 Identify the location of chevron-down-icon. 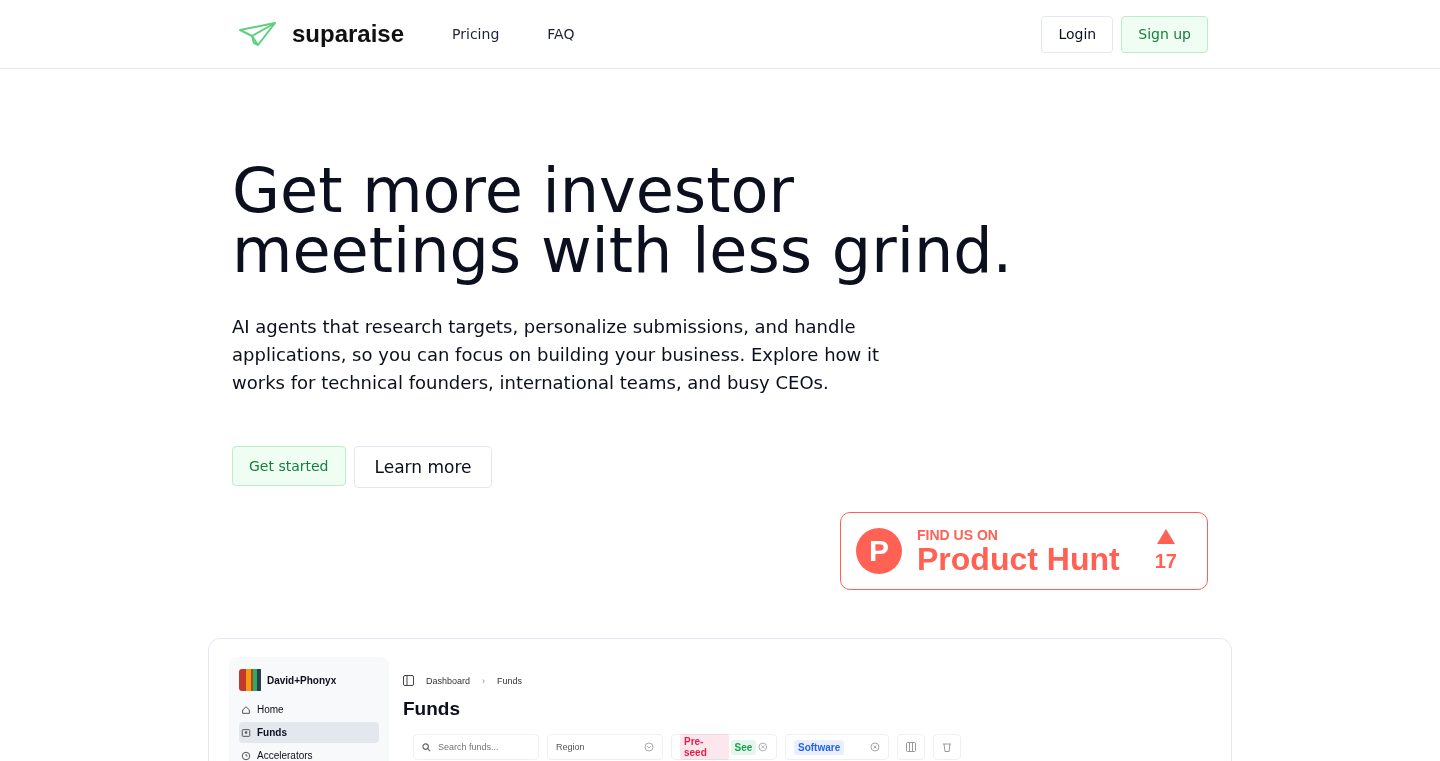
(649, 747).